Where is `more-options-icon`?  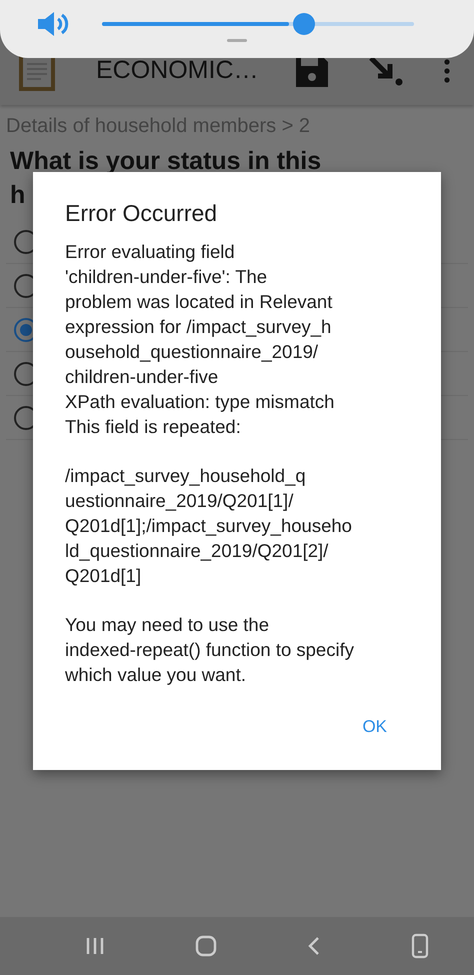
more-options-icon is located at coordinates (447, 70).